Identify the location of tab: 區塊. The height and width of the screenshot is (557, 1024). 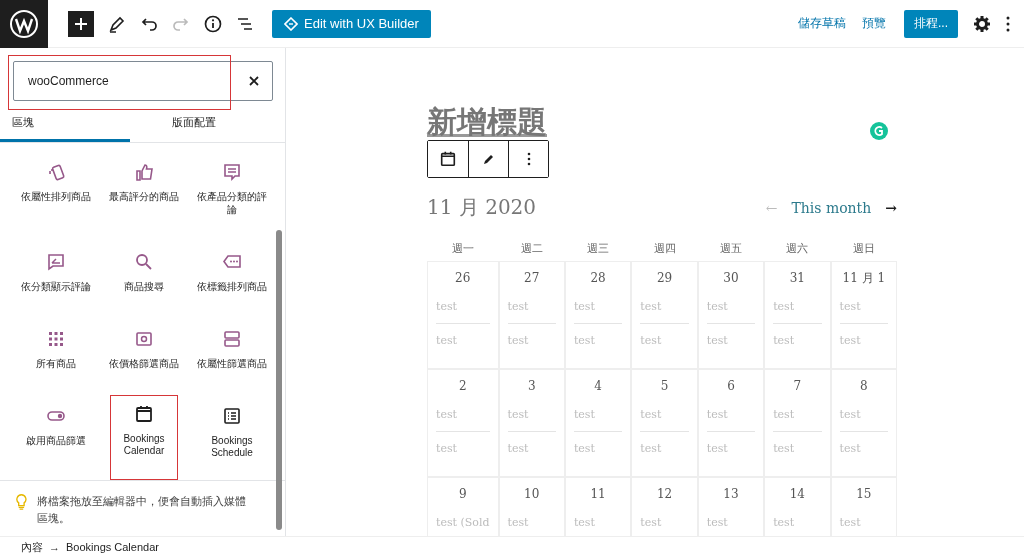
(65, 124).